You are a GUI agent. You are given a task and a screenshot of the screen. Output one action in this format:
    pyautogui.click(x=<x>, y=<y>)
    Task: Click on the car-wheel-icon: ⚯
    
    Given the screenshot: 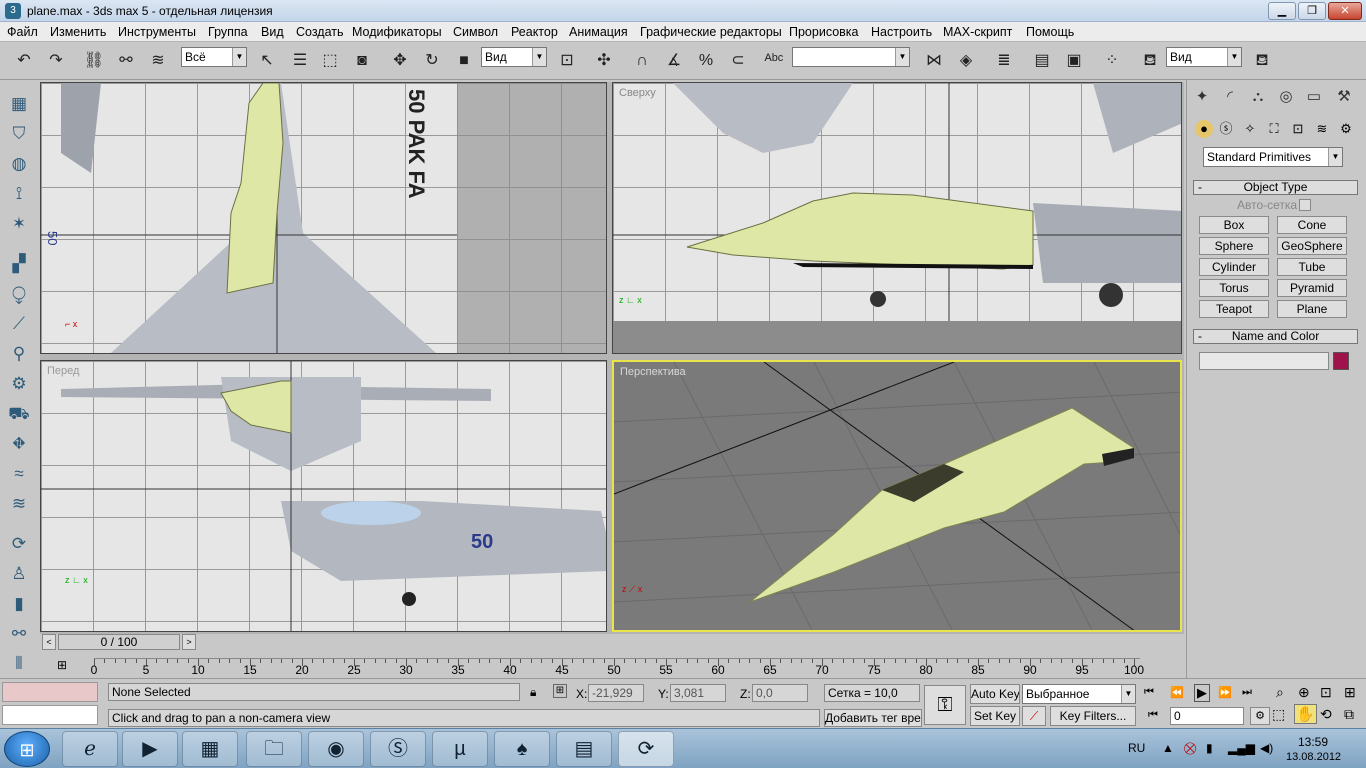 What is the action you would take?
    pyautogui.click(x=19, y=634)
    